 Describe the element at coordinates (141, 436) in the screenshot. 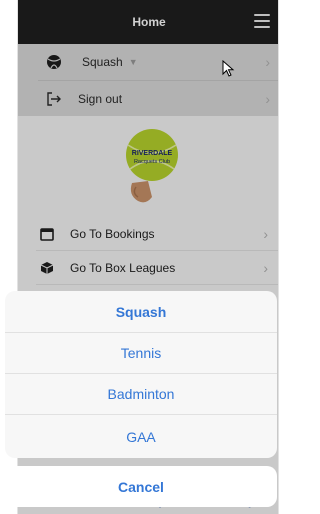

I see `sheet-option-gaa: GAA` at that location.